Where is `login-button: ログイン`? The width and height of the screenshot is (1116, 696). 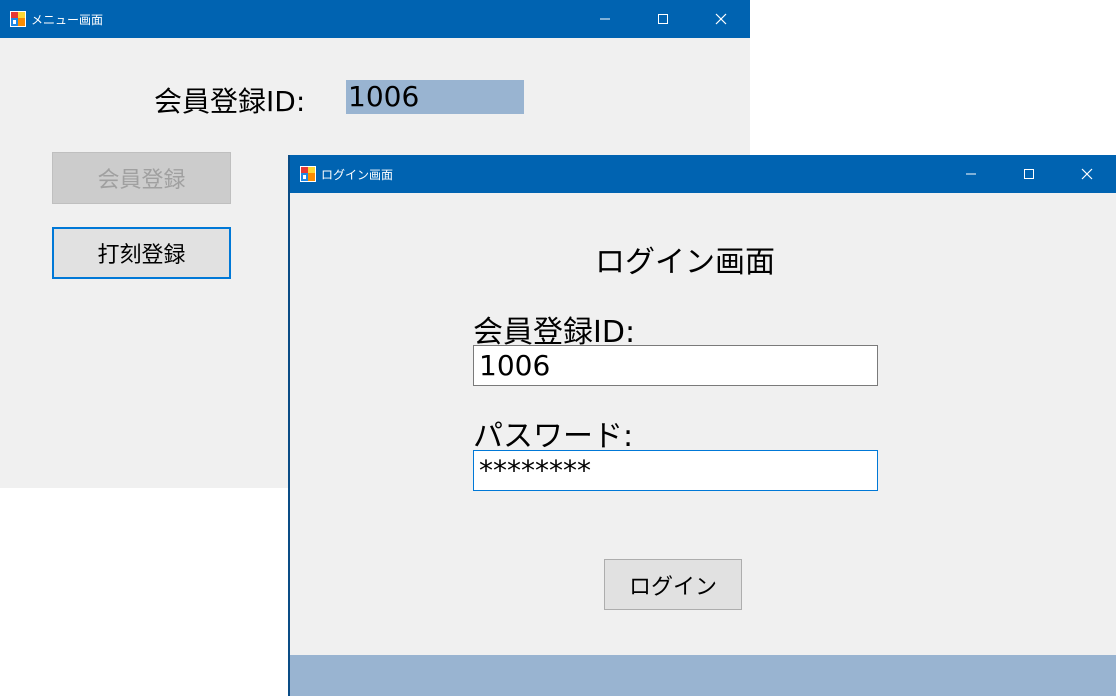
login-button: ログイン is located at coordinates (673, 584).